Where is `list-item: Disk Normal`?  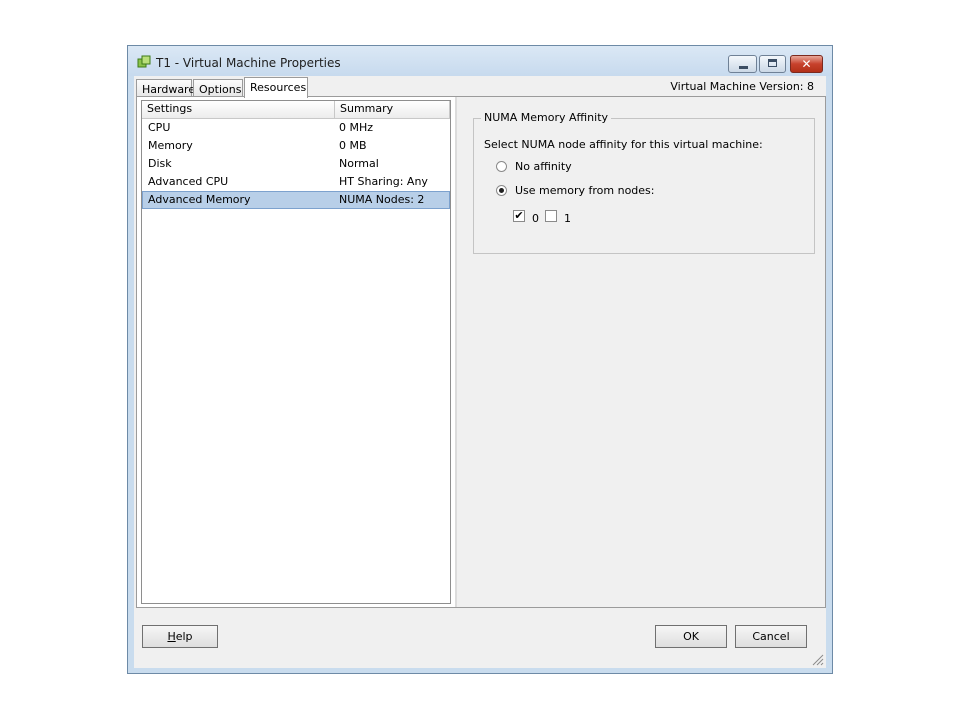
list-item: Disk Normal is located at coordinates (296, 164).